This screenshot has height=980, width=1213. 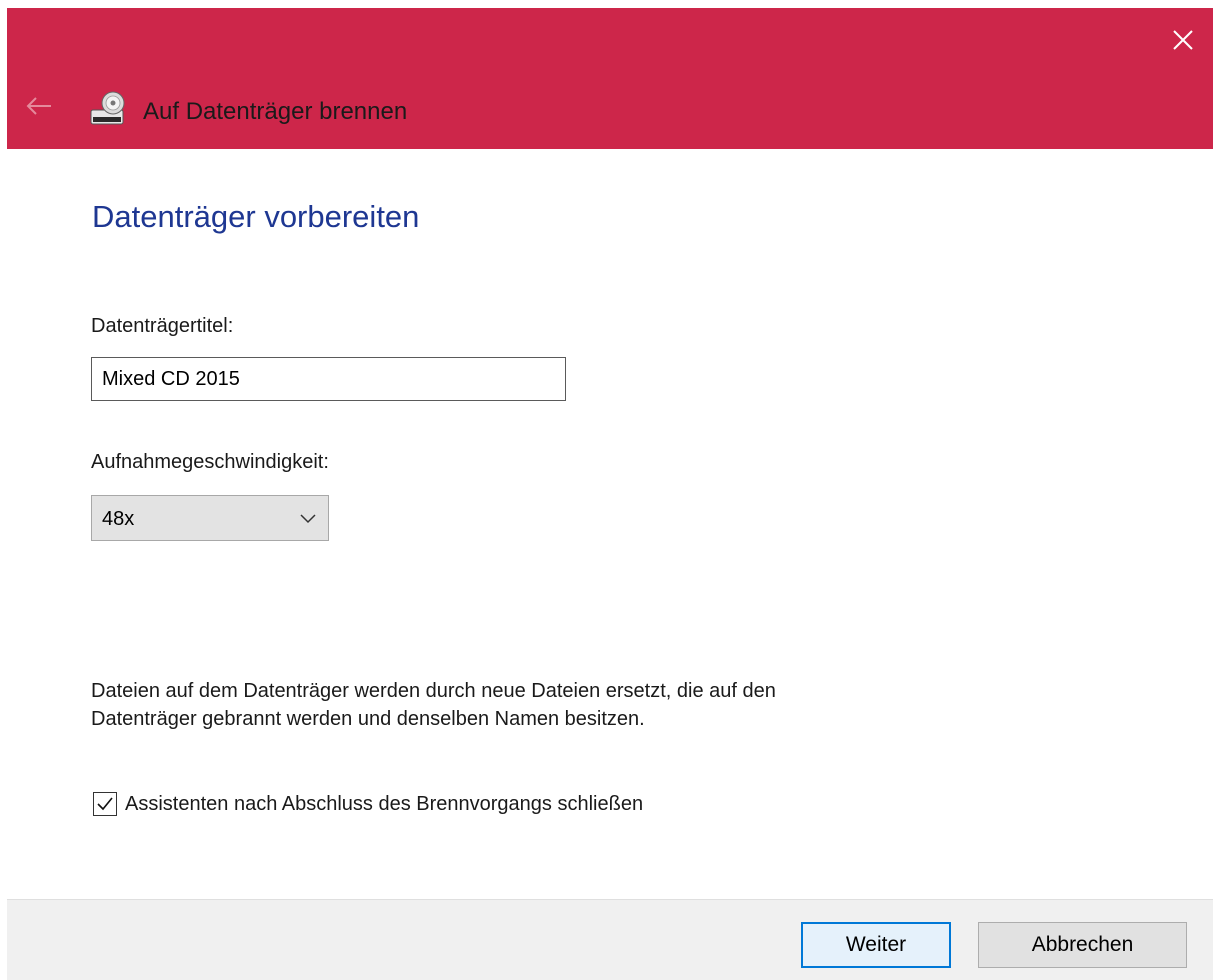 I want to click on close-icon, so click(x=1183, y=40).